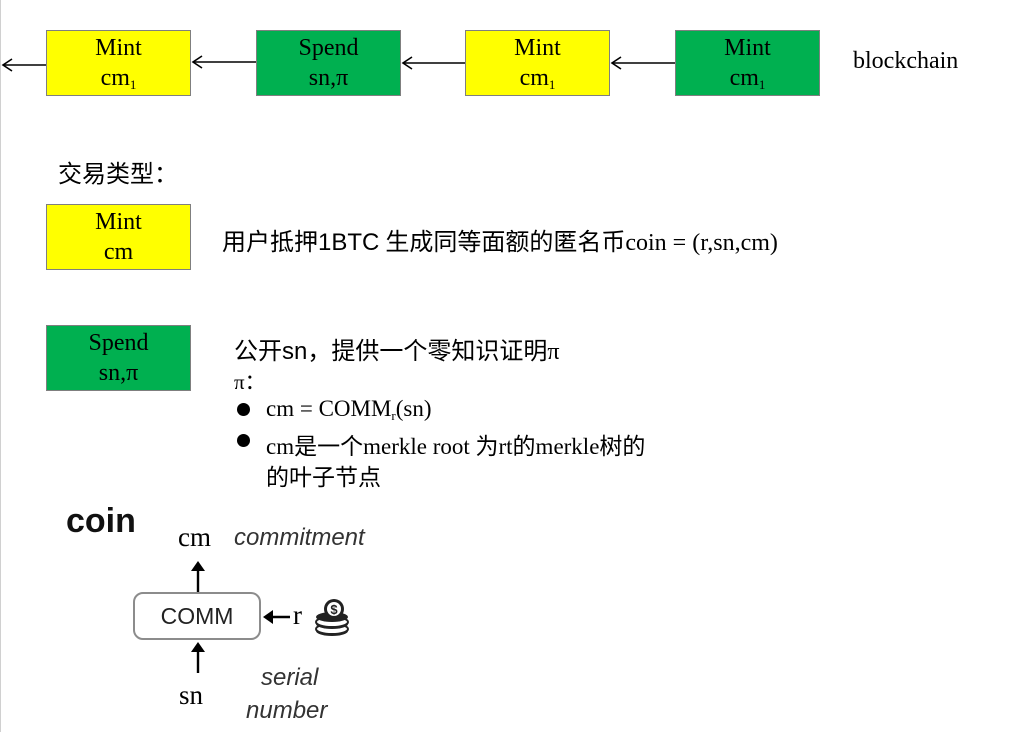 The height and width of the screenshot is (732, 1030). What do you see at coordinates (397, 351) in the screenshot?
I see `spend-description: 公开sn，提供一个零知识证明π` at bounding box center [397, 351].